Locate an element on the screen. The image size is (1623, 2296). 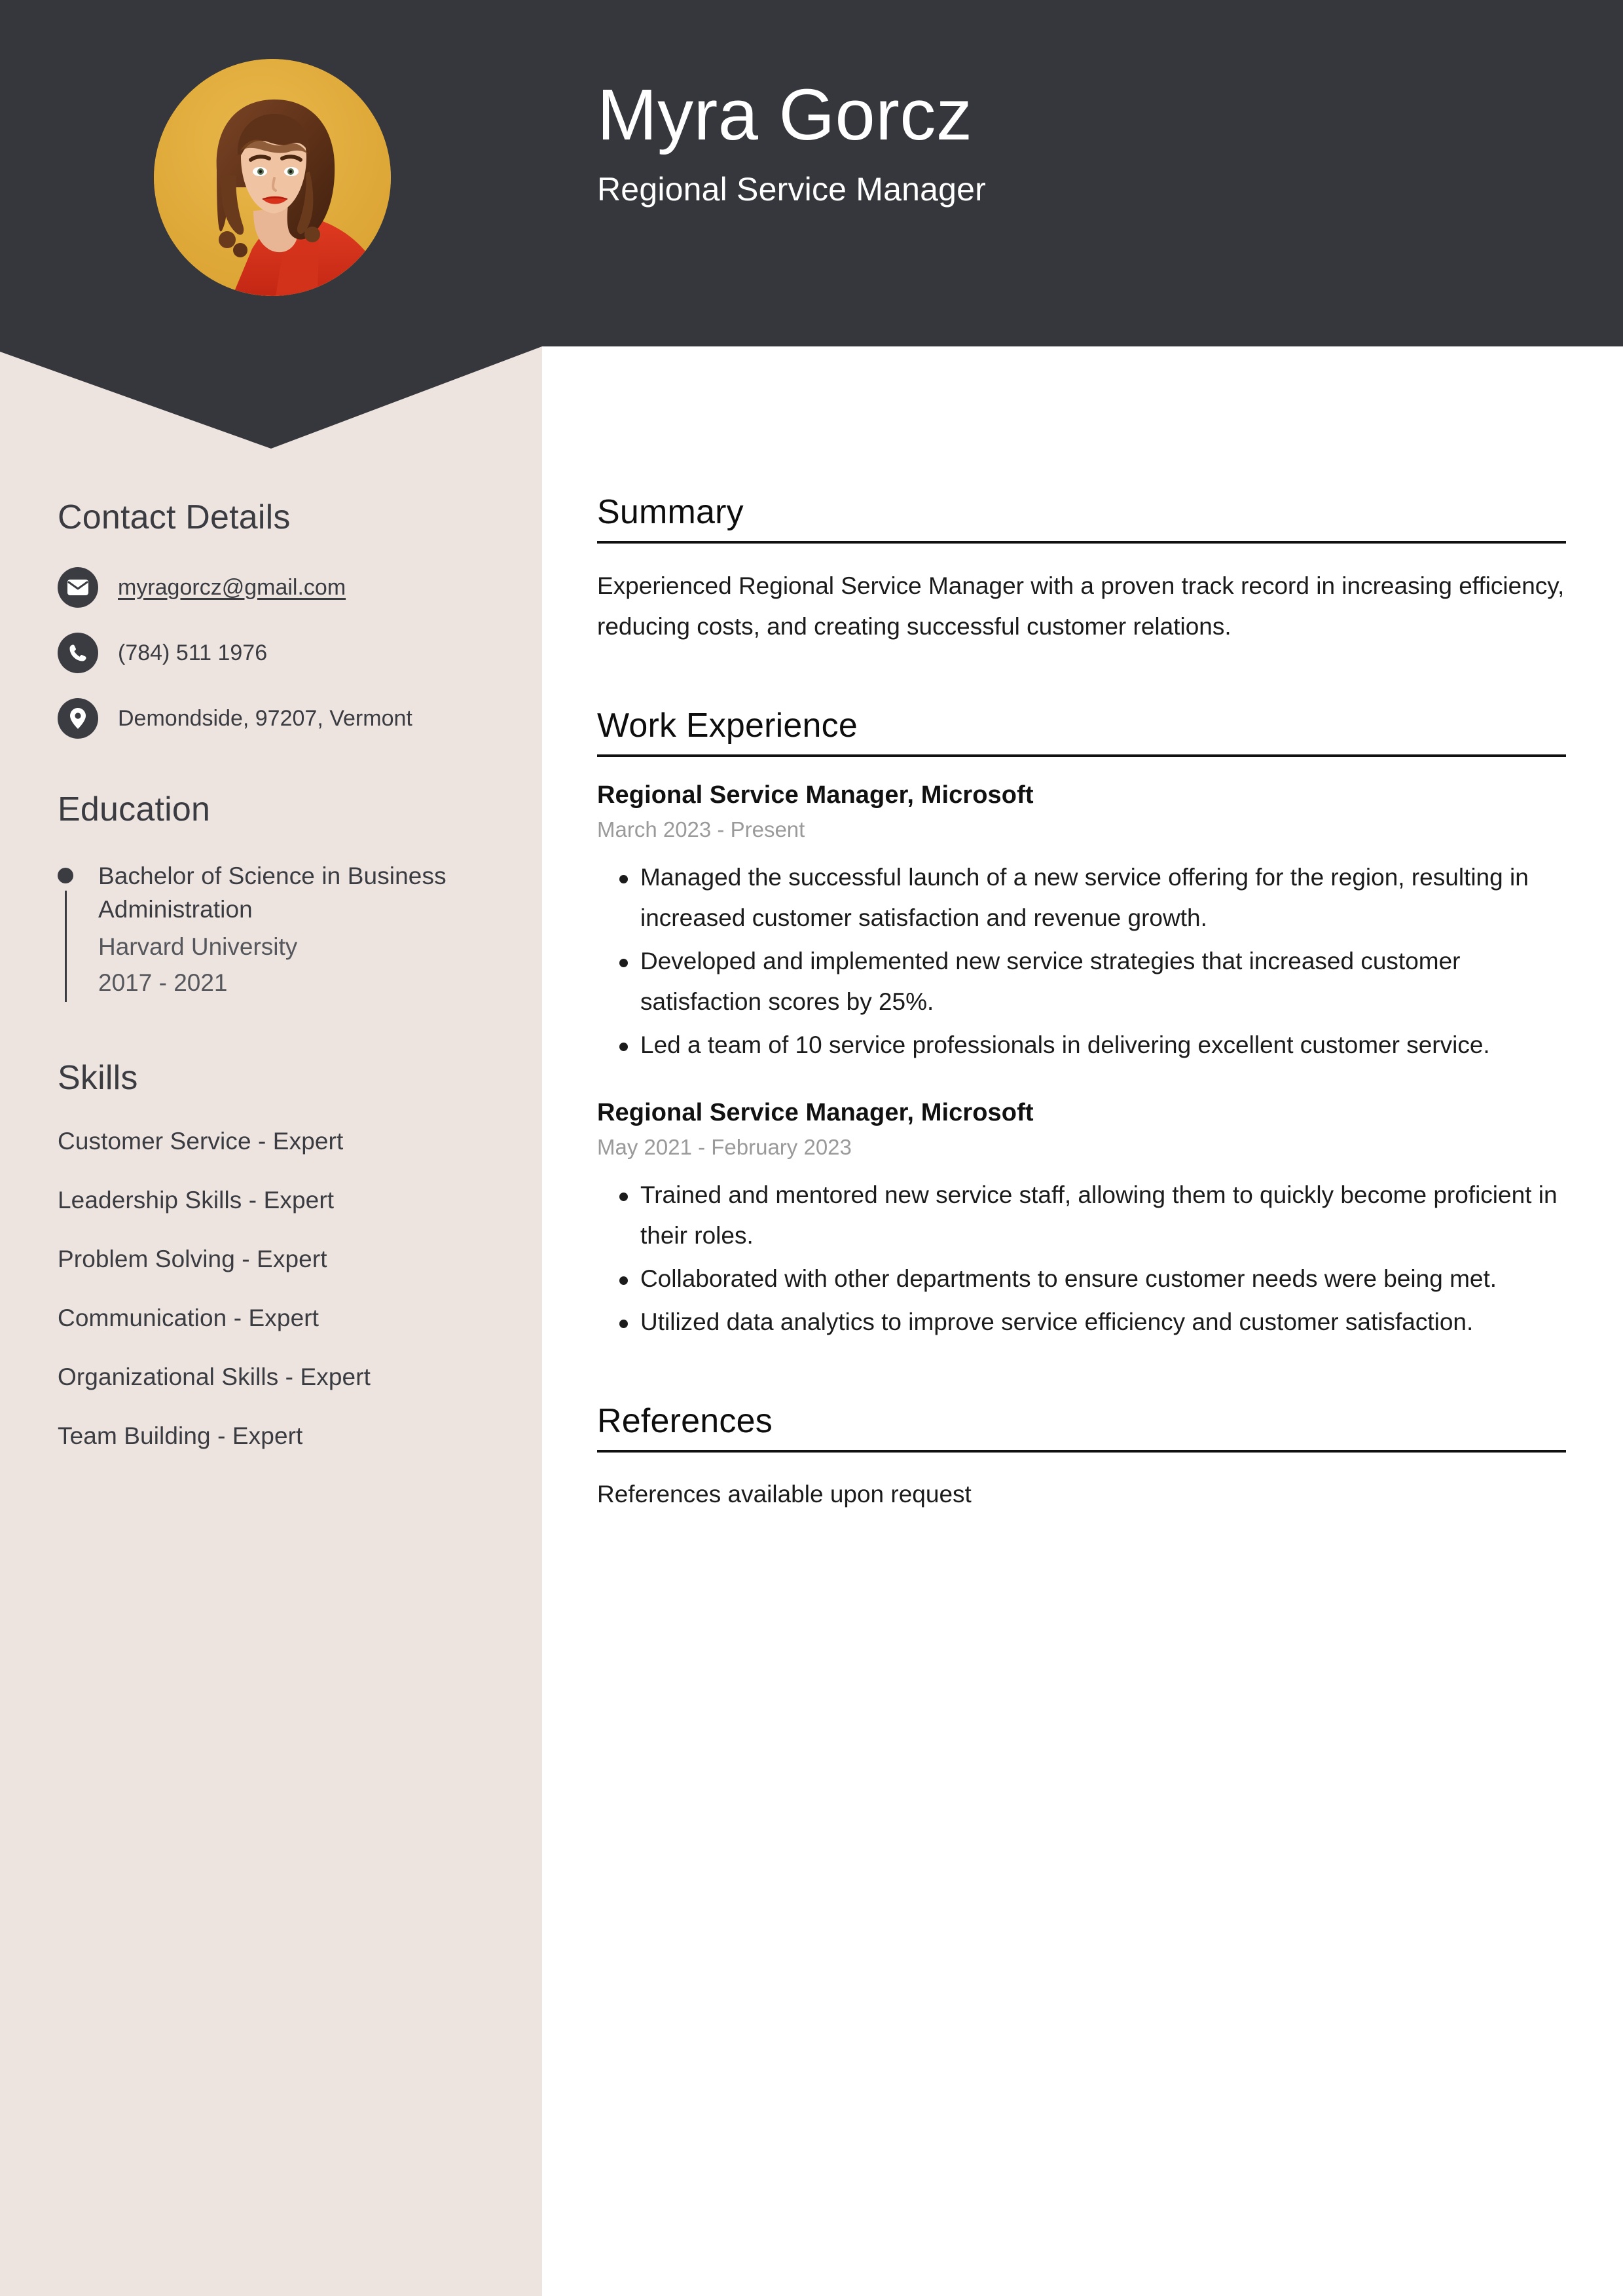
phone-value: (784) 511 1976 is located at coordinates (192, 653).